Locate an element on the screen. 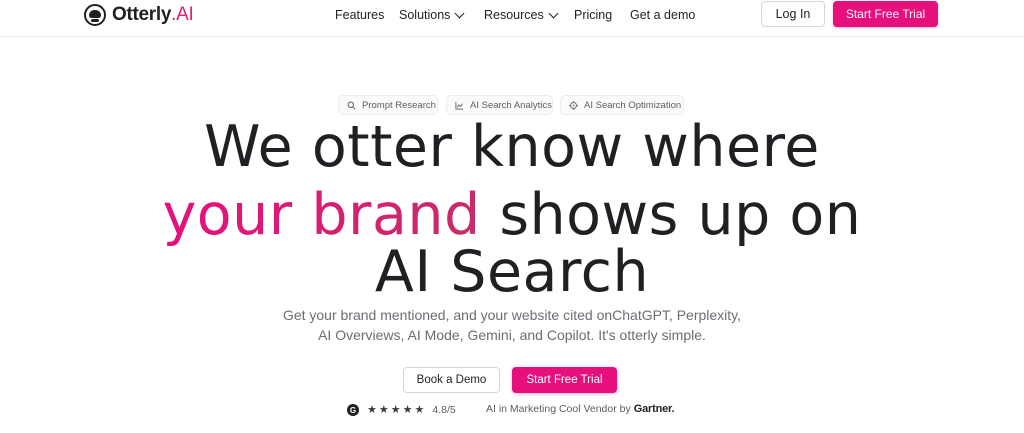  otter-logo-icon is located at coordinates (95, 15).